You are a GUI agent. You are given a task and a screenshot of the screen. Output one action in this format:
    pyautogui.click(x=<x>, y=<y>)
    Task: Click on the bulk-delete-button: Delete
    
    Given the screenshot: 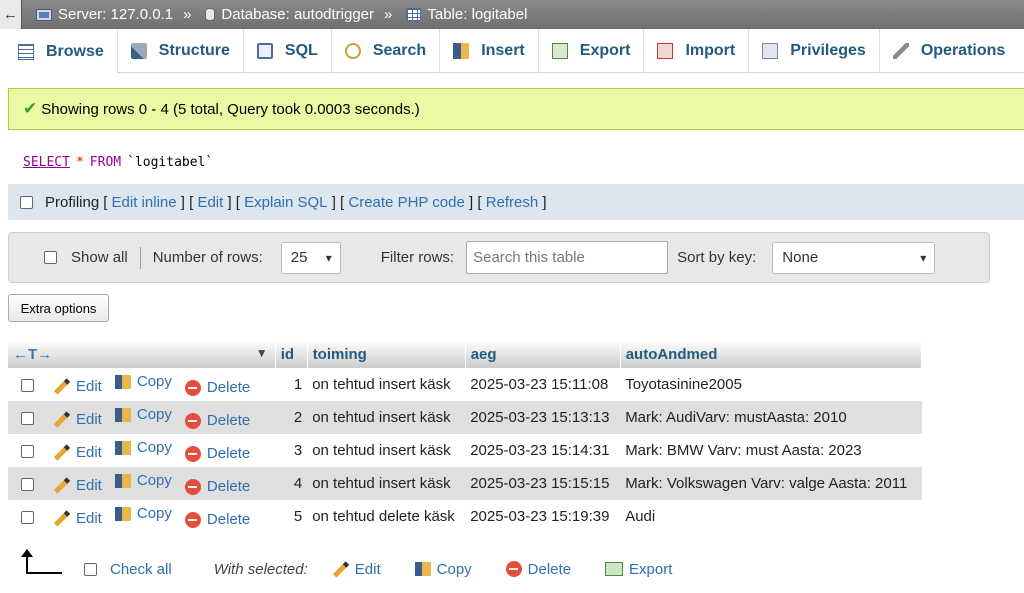 What is the action you would take?
    pyautogui.click(x=538, y=569)
    